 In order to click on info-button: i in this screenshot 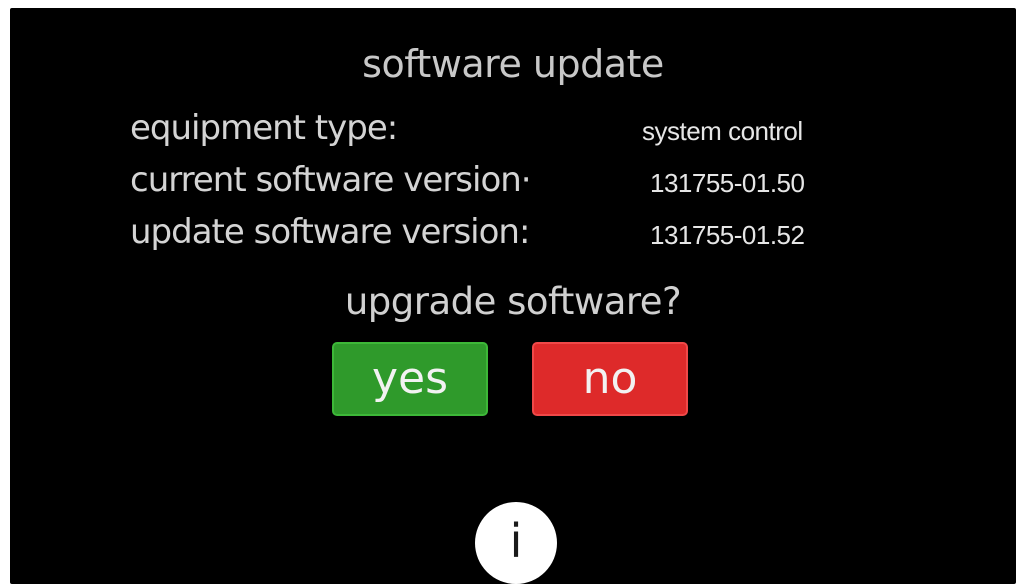, I will do `click(516, 543)`.